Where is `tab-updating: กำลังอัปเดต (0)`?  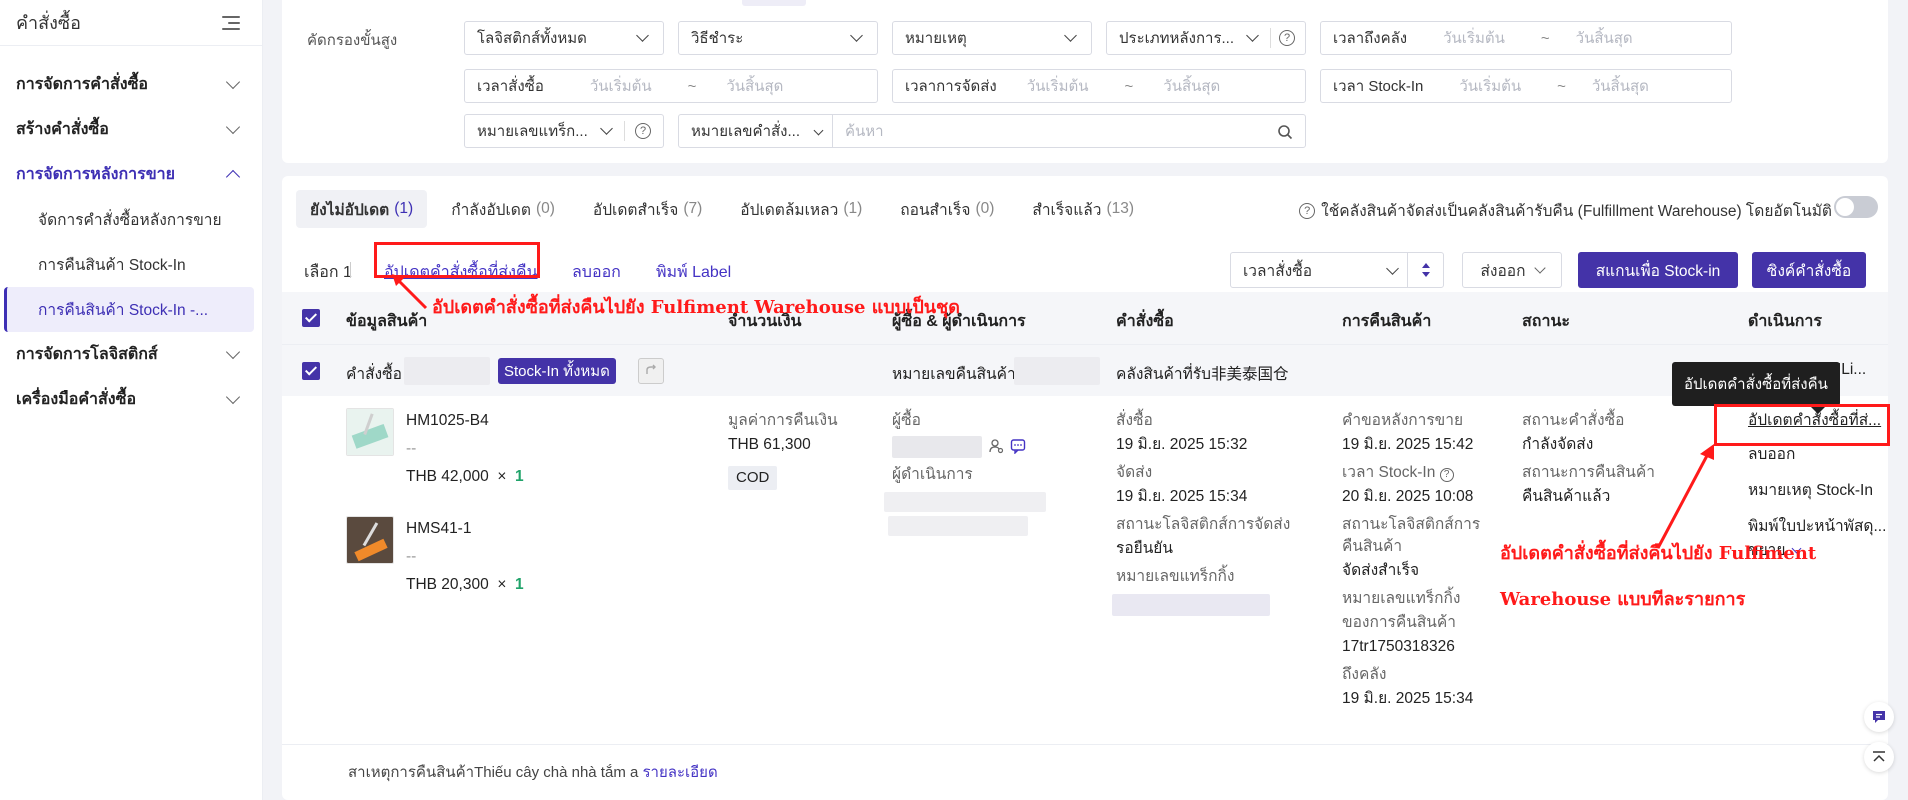 tab-updating: กำลังอัปเดต (0) is located at coordinates (503, 209).